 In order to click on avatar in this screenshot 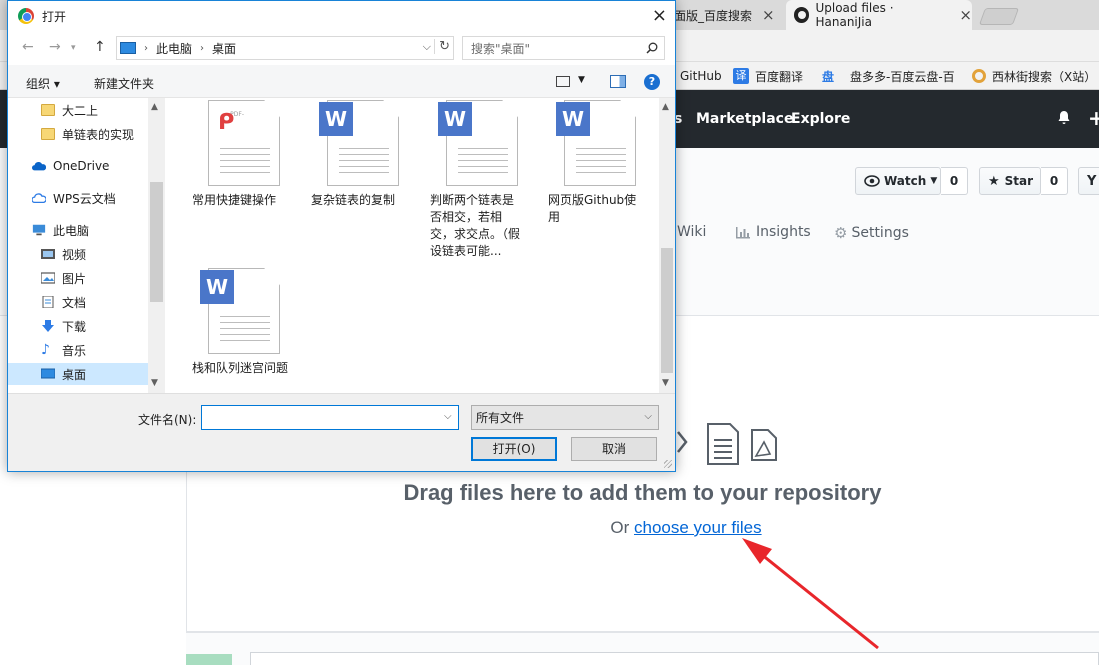, I will do `click(209, 659)`.